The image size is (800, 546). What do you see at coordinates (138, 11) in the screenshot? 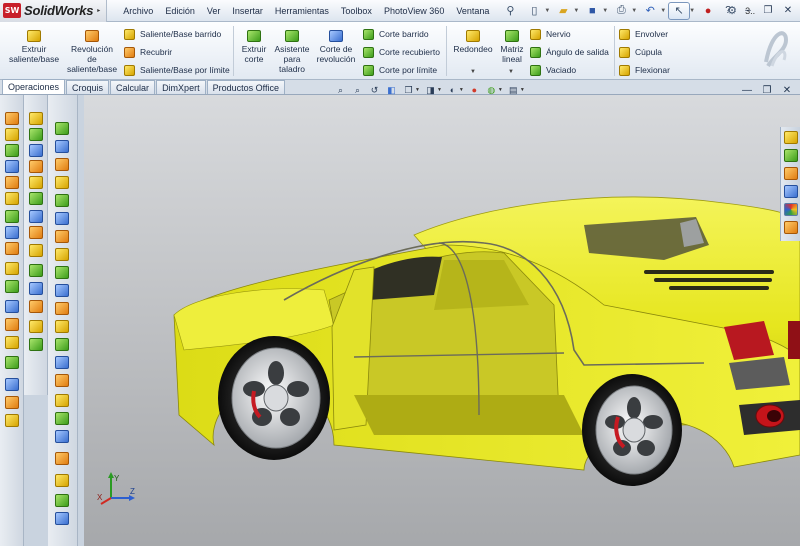
I see `menu-archivo: Archivo` at bounding box center [138, 11].